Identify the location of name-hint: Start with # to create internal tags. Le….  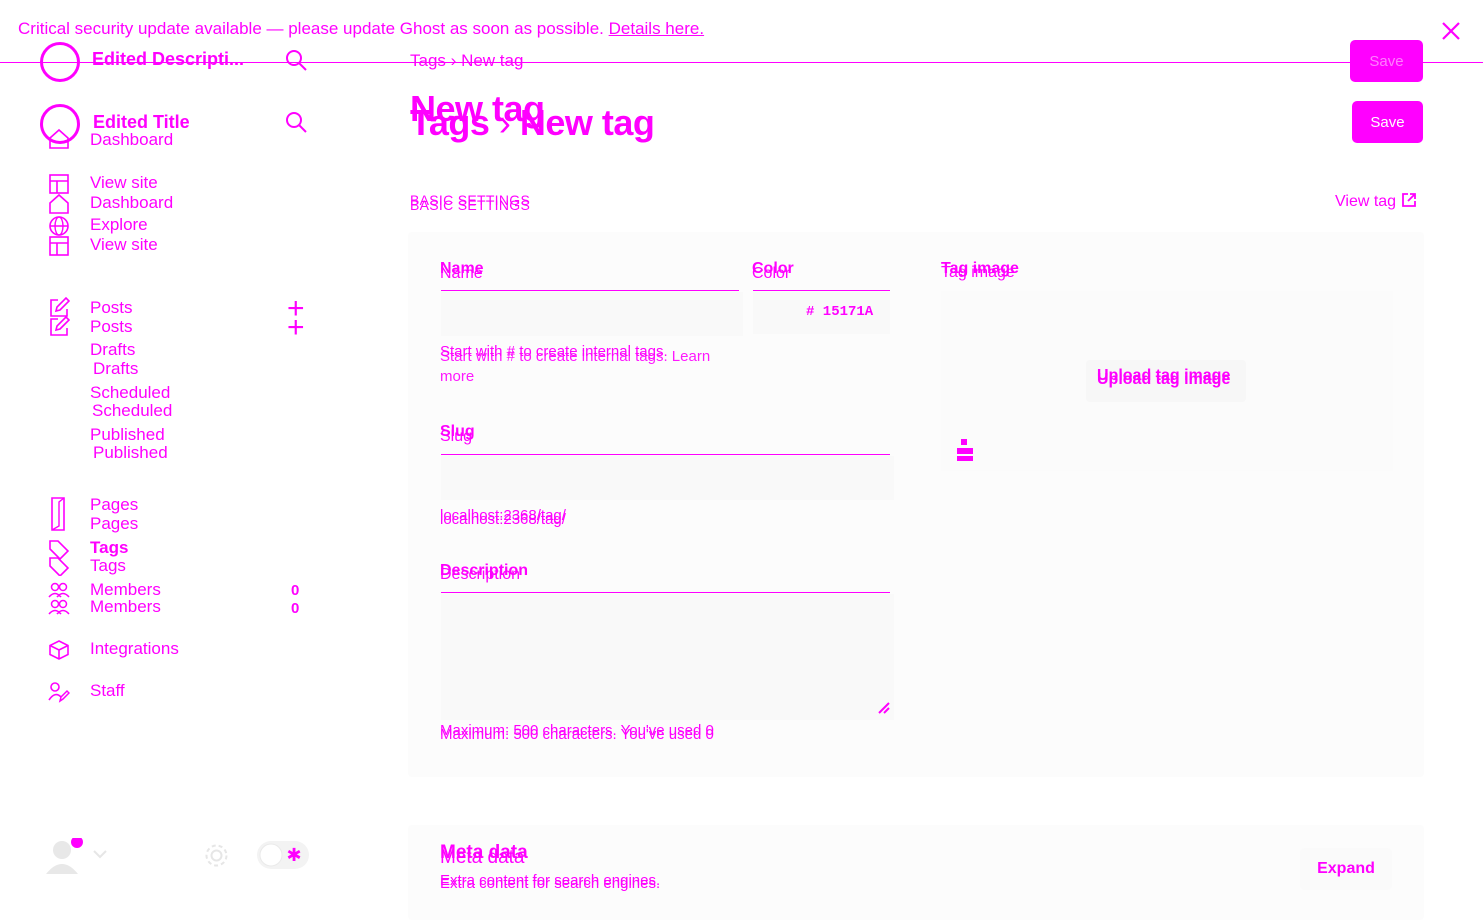
(585, 367).